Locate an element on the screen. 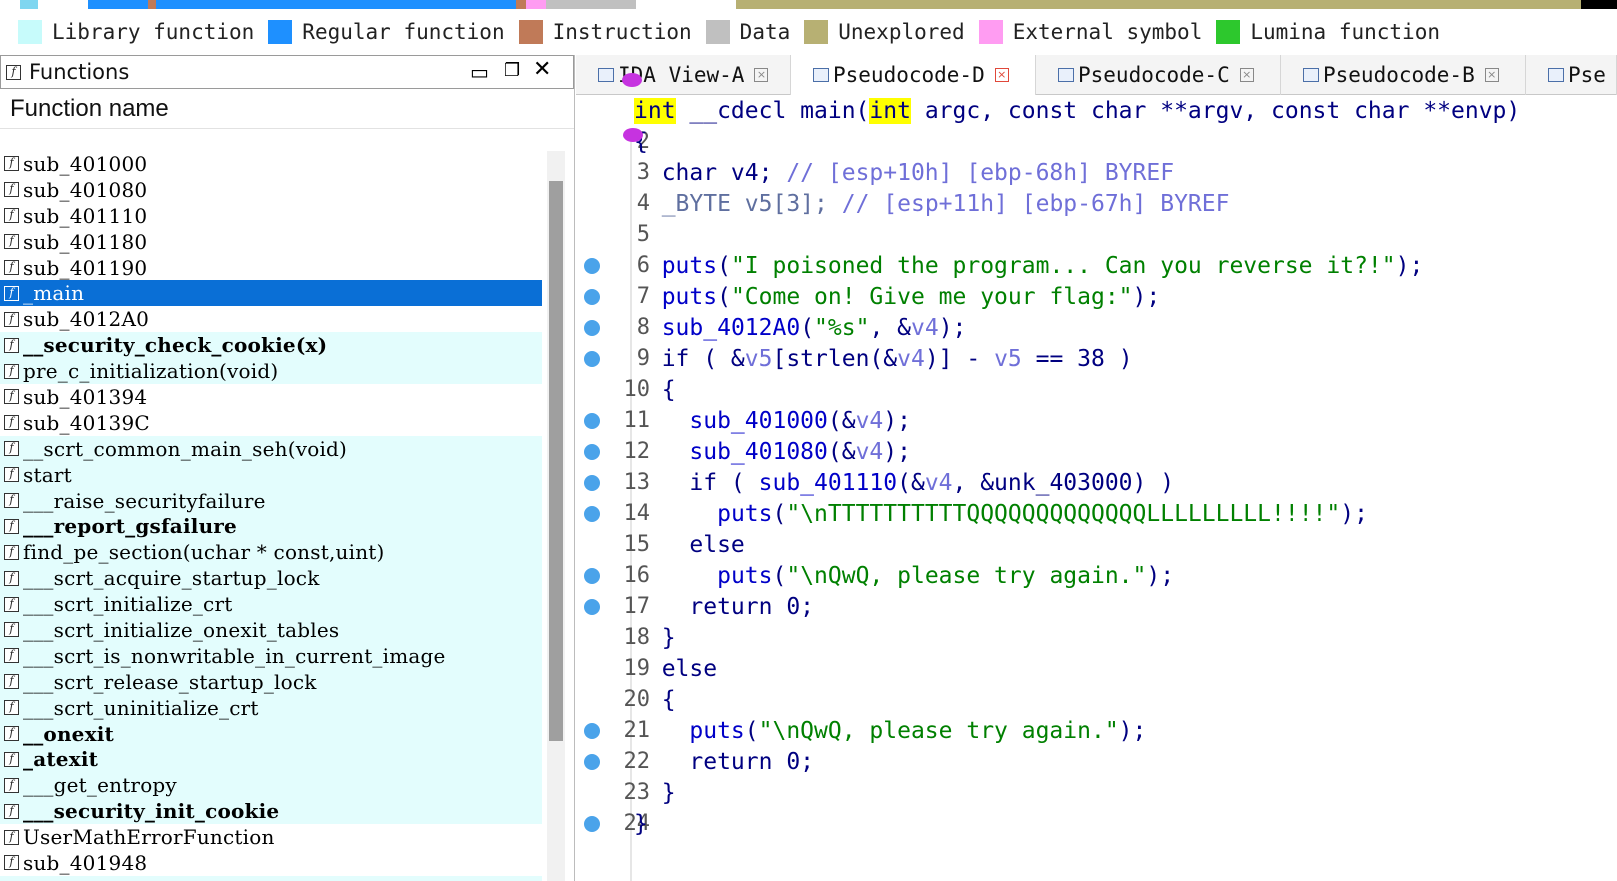  function-list-item: f sub_401394 is located at coordinates (271, 397).